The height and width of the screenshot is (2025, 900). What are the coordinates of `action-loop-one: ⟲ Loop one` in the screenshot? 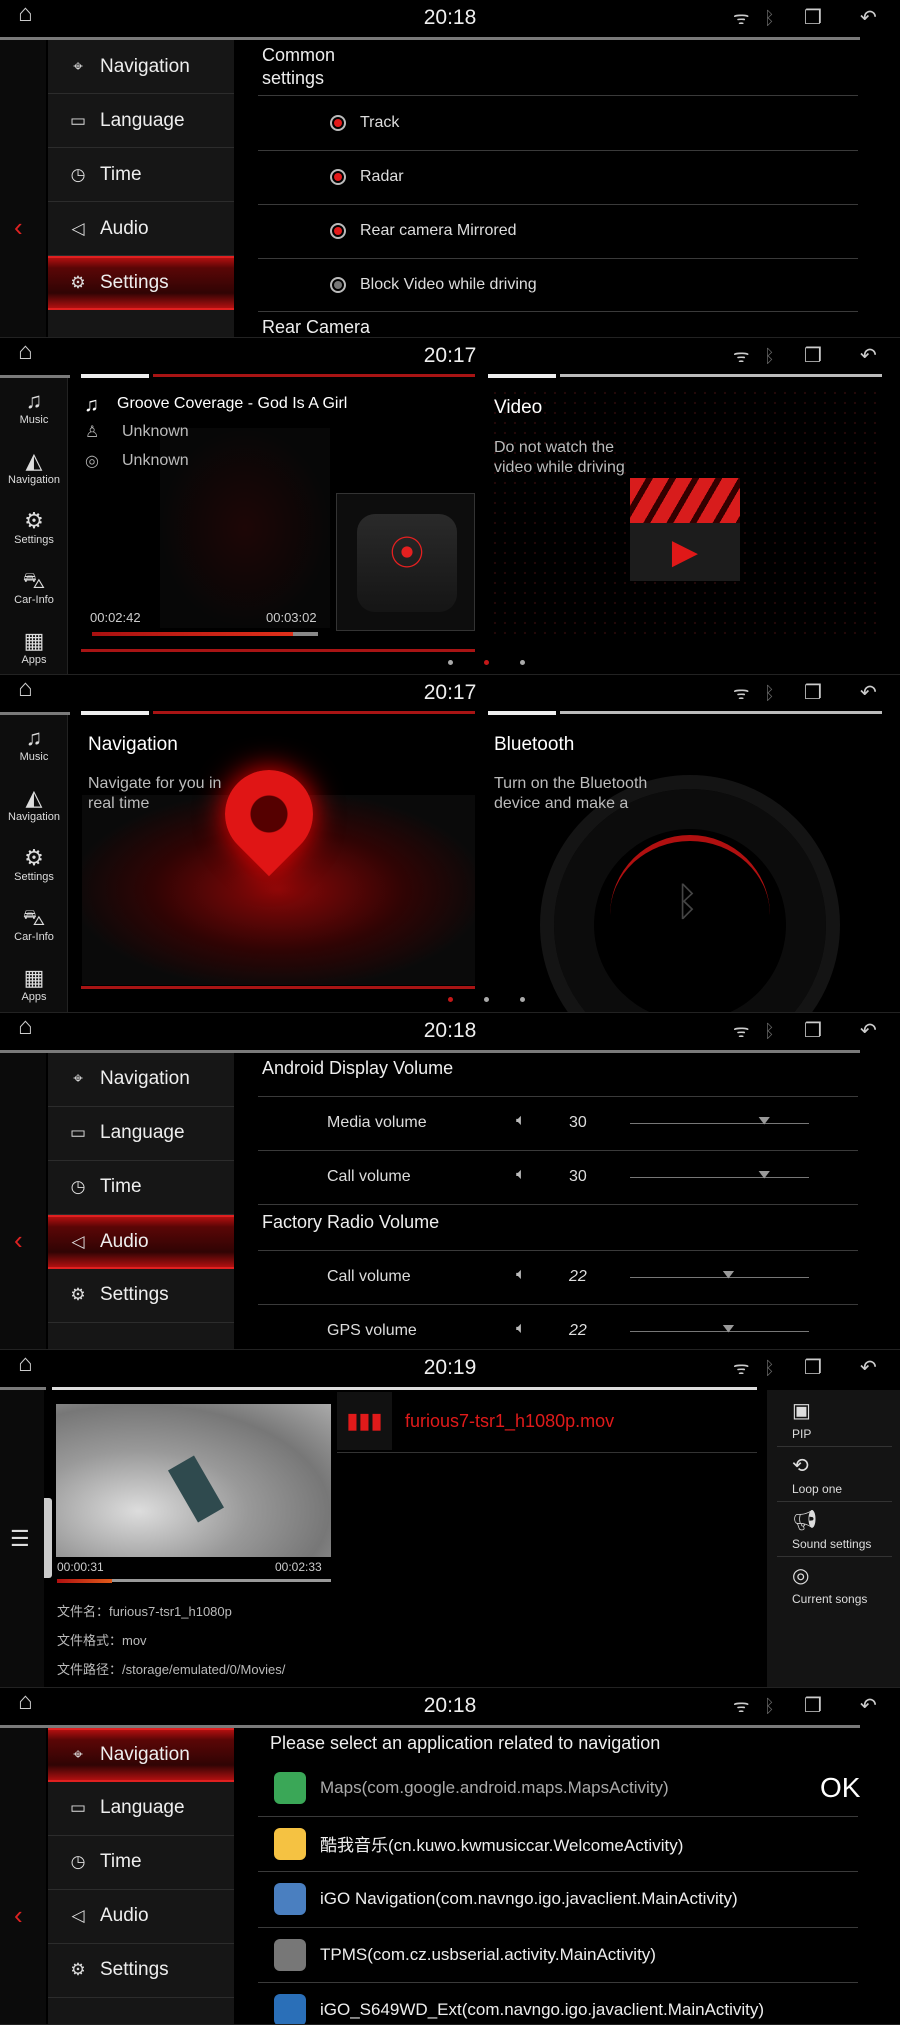 It's located at (846, 1474).